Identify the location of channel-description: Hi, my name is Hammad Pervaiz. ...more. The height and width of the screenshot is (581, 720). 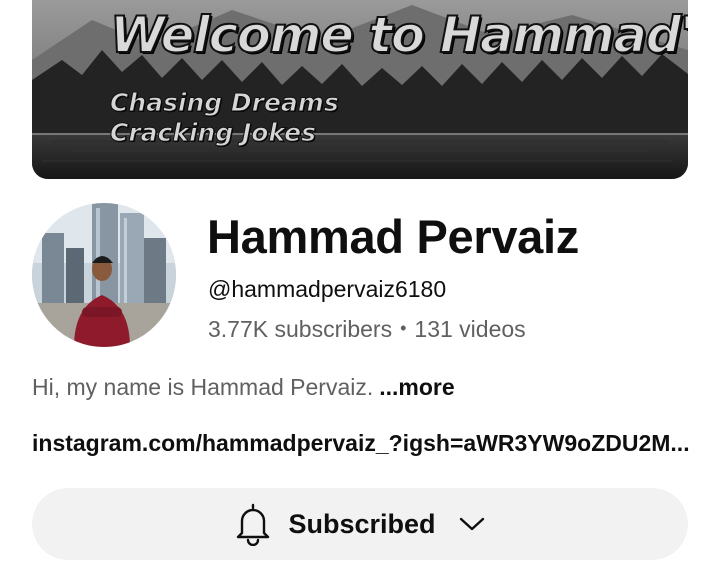
(243, 387).